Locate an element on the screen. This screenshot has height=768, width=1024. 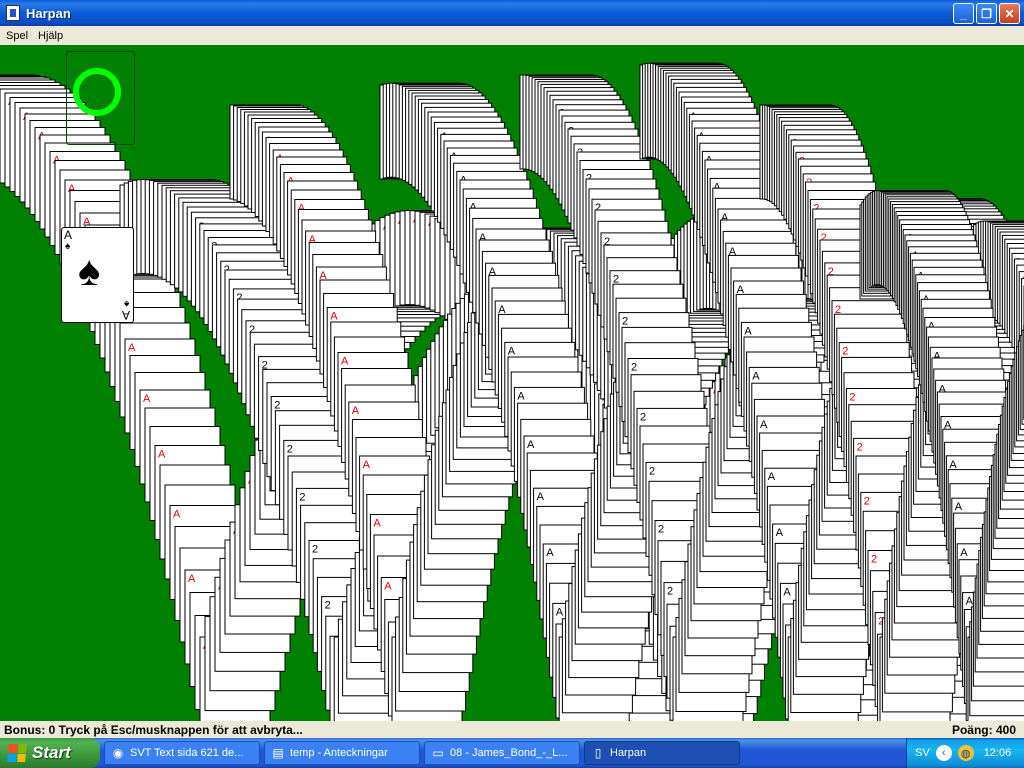
maximize-button: ❐ is located at coordinates (986, 13).